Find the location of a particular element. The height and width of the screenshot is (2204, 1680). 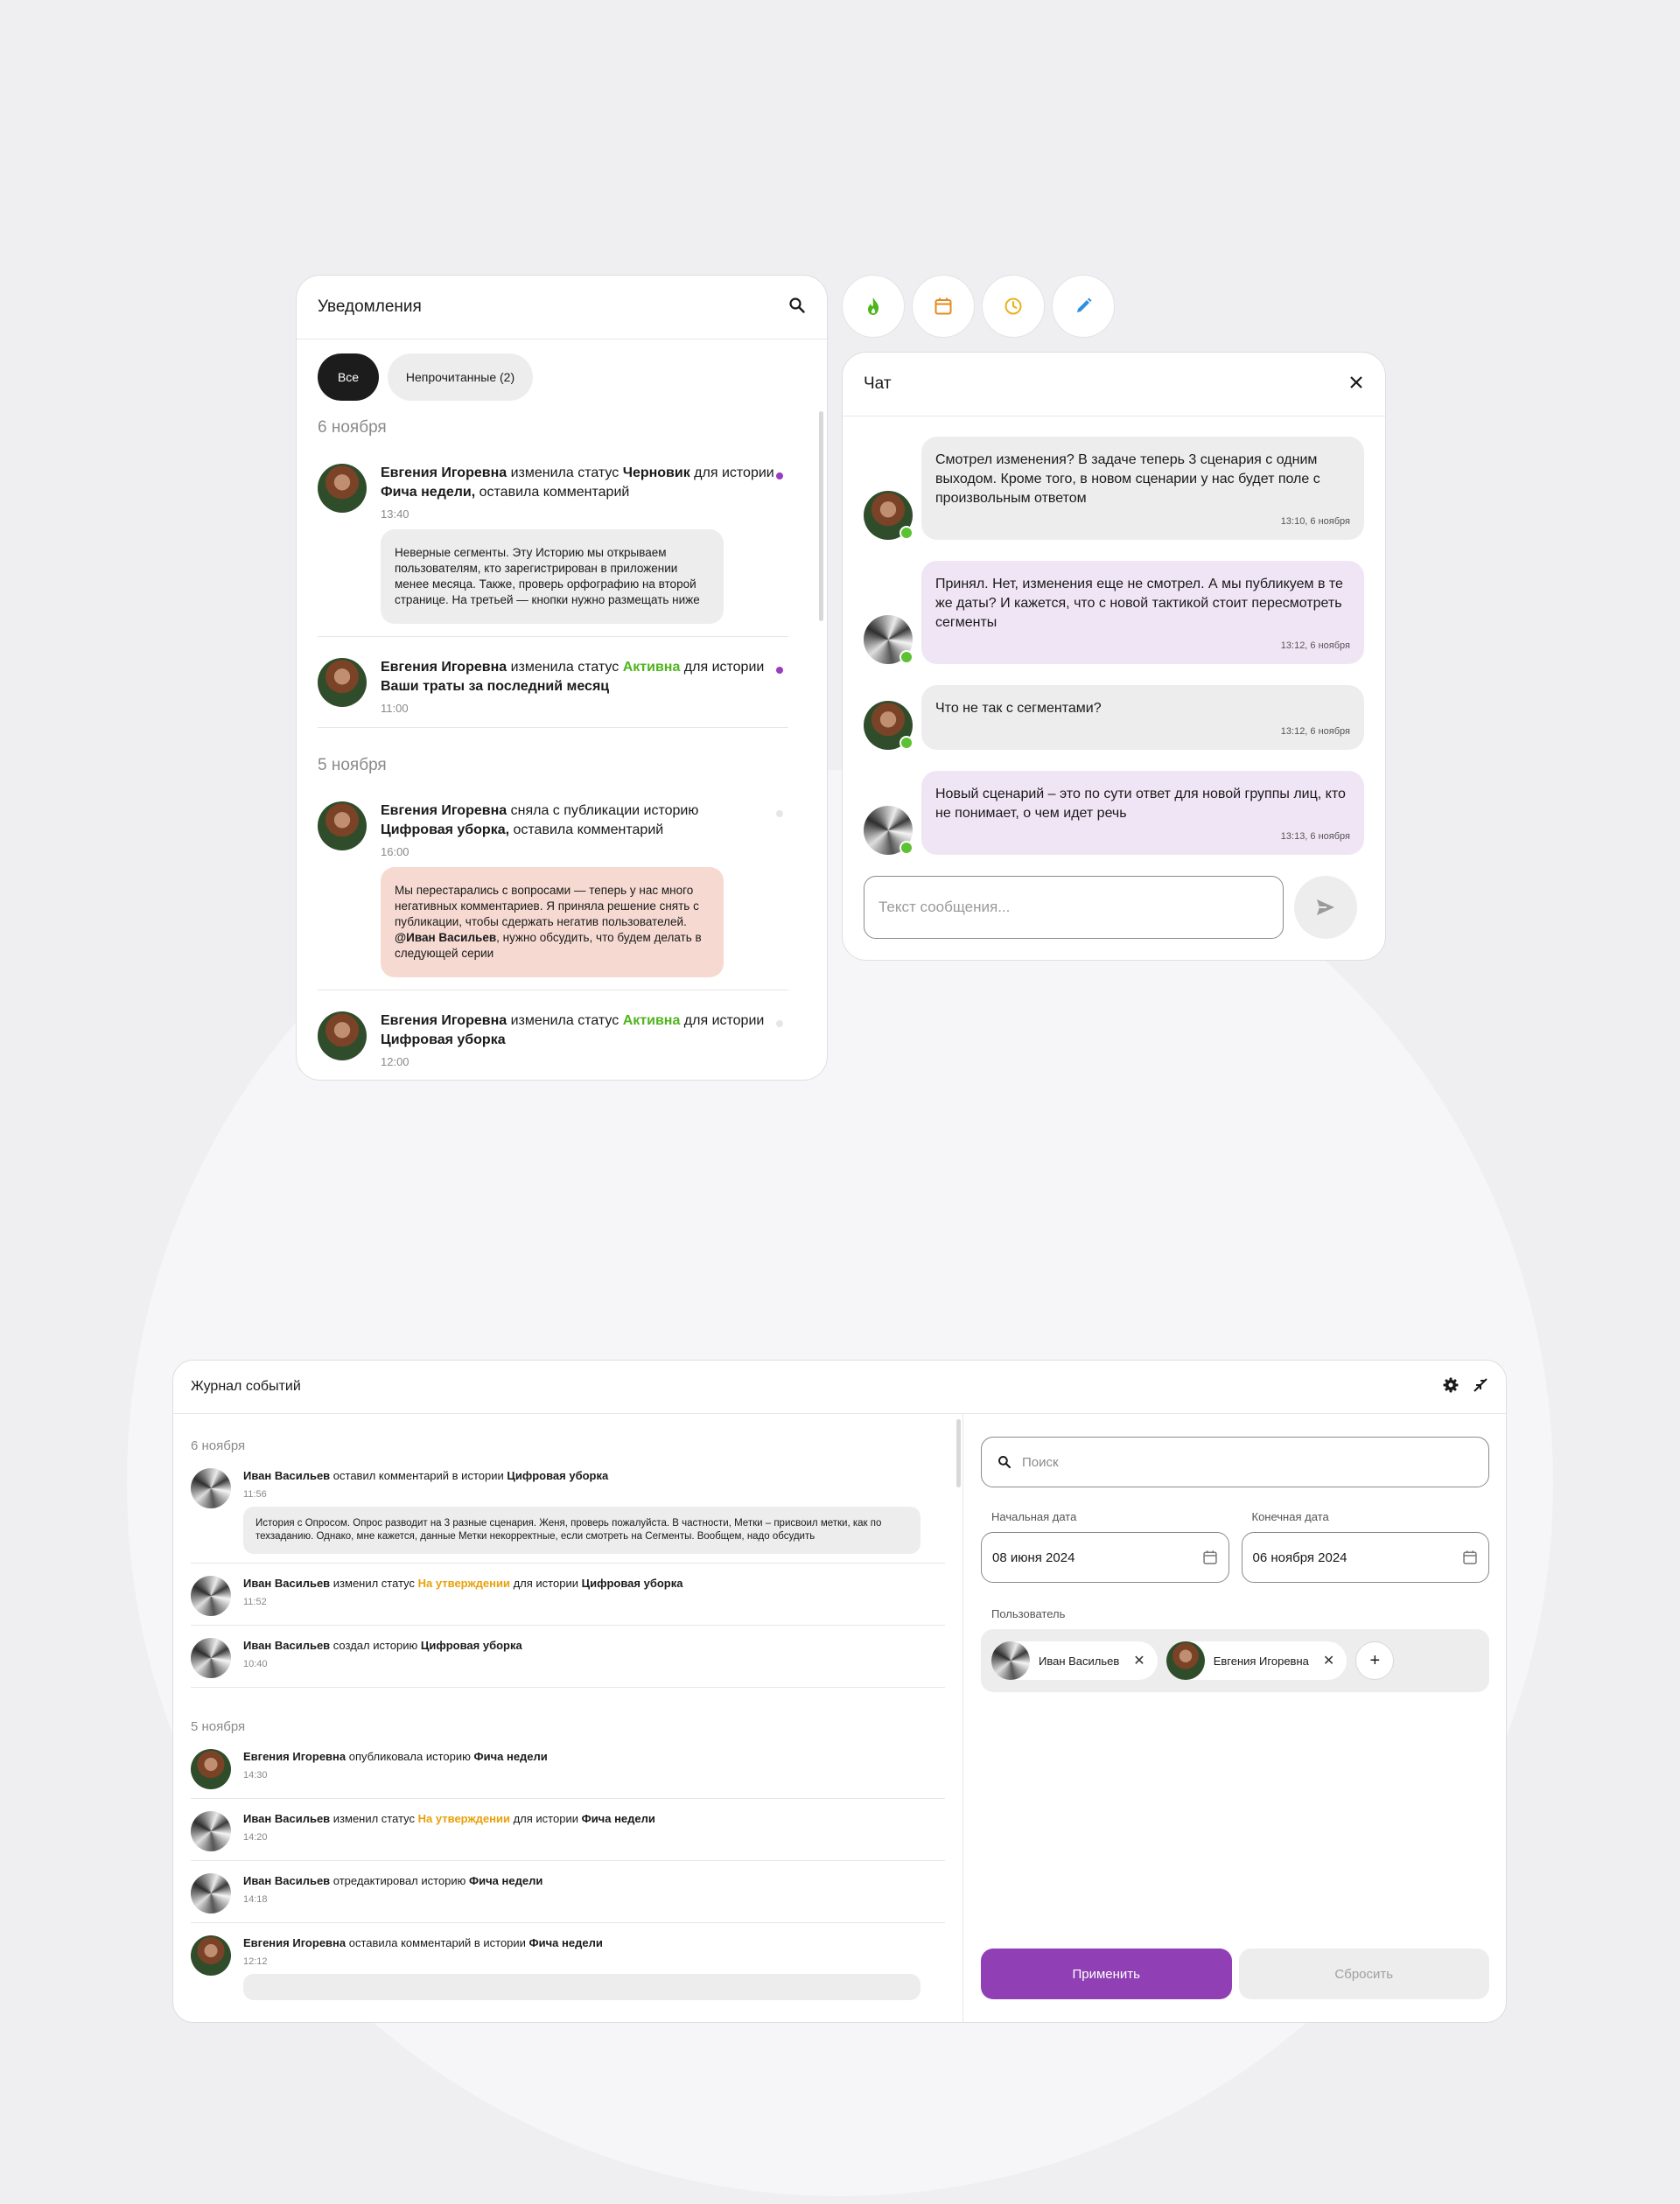

message-text: Что не так с сегментами? is located at coordinates (1018, 708).